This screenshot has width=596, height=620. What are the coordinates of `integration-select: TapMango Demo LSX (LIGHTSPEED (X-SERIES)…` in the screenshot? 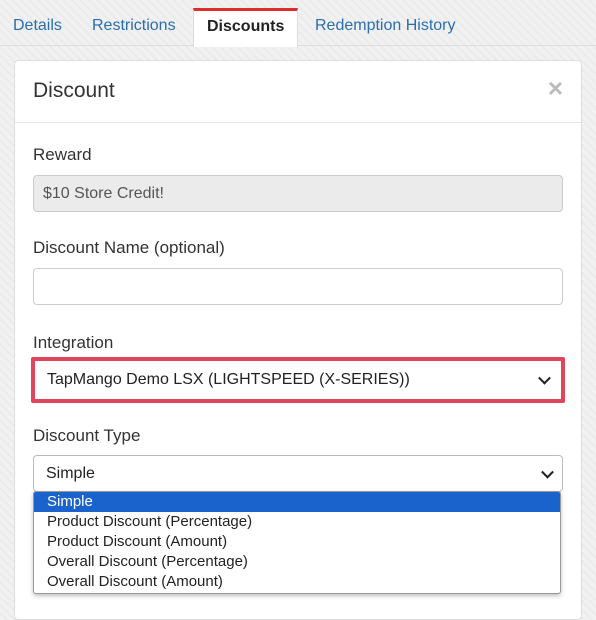 It's located at (298, 380).